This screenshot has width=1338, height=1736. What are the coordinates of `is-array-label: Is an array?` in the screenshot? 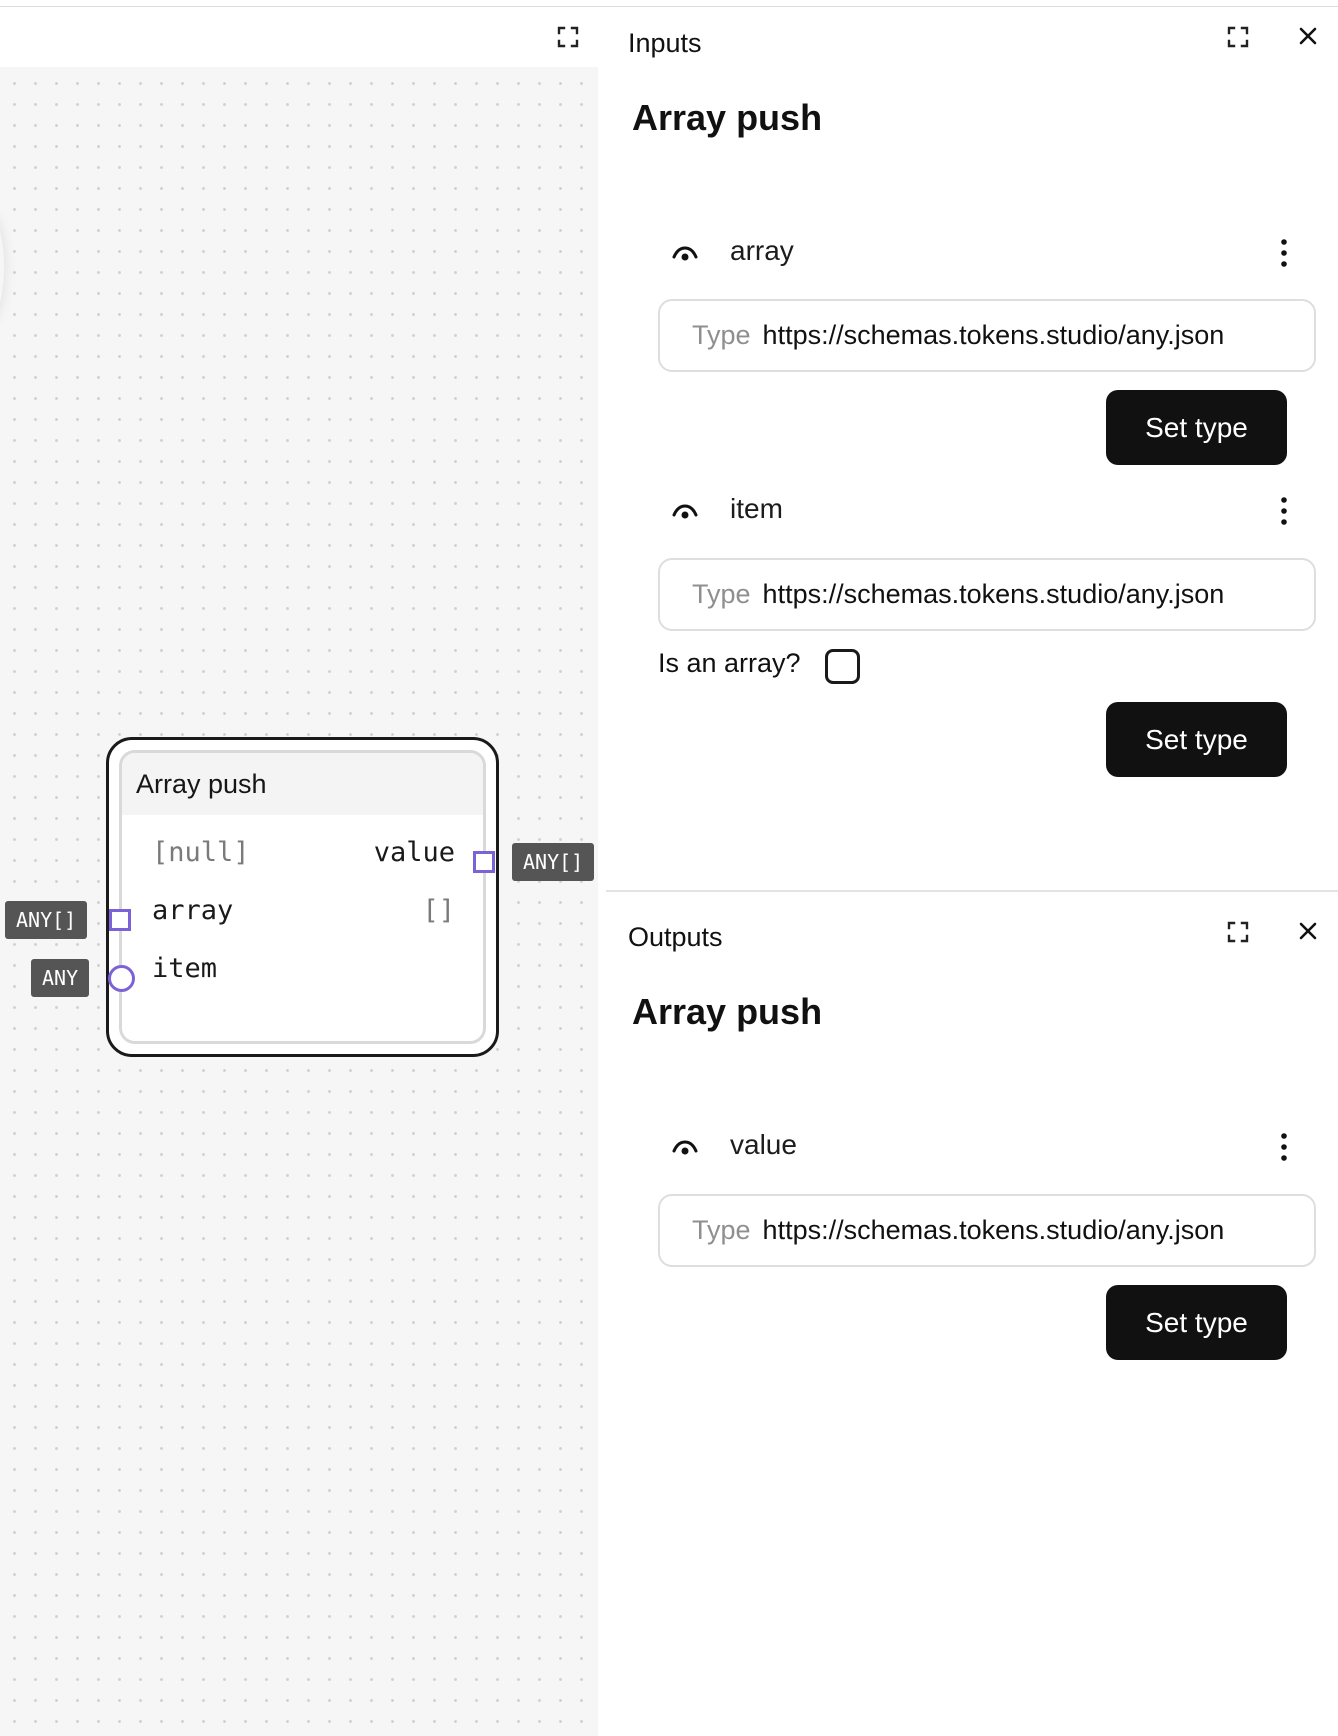 It's located at (729, 663).